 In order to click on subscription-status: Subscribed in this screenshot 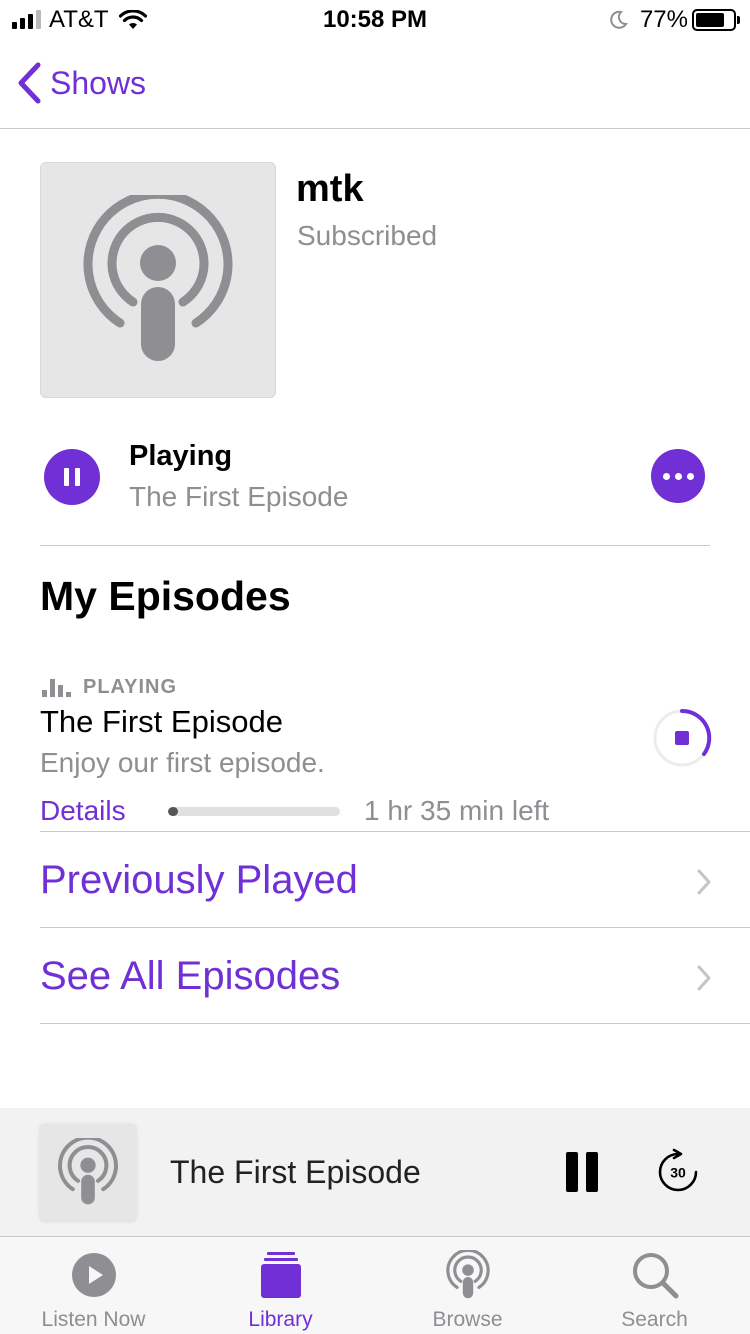, I will do `click(367, 235)`.